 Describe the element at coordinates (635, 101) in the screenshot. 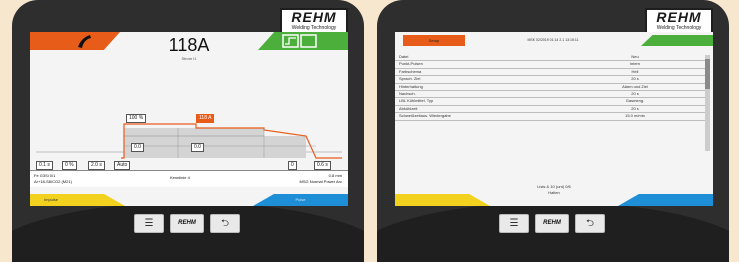

I see `setting-value: Gasmeng.` at that location.